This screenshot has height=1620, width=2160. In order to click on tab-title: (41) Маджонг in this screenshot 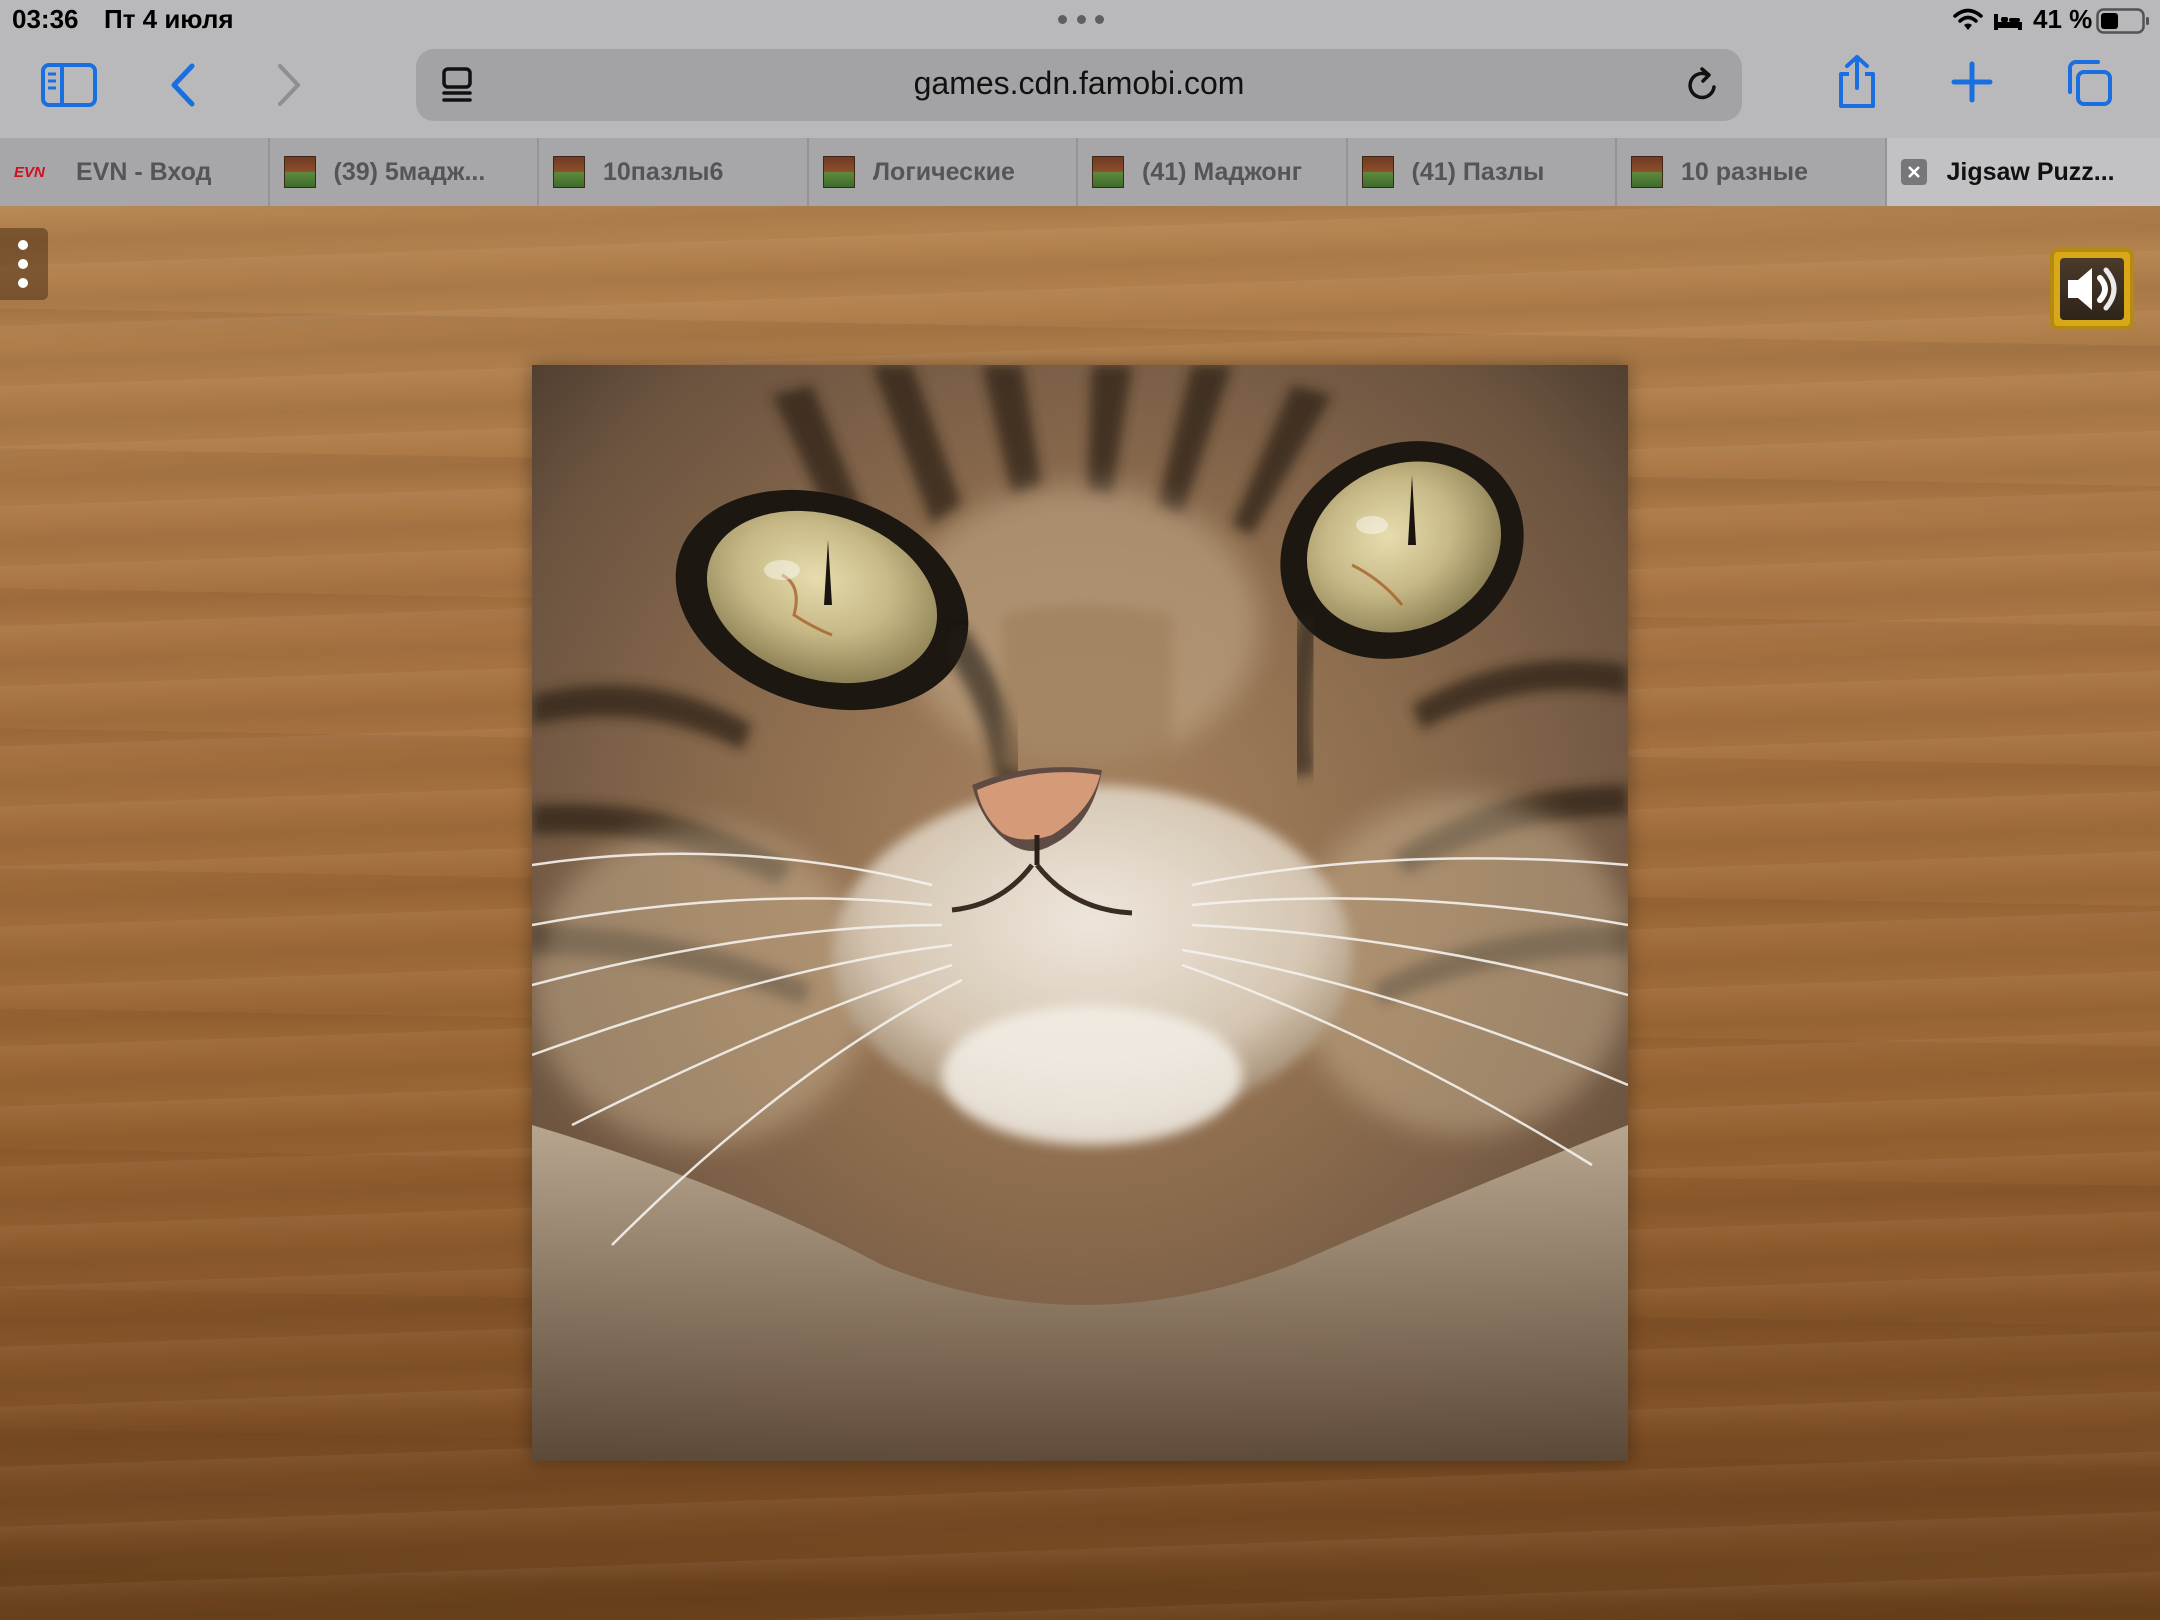, I will do `click(1222, 171)`.